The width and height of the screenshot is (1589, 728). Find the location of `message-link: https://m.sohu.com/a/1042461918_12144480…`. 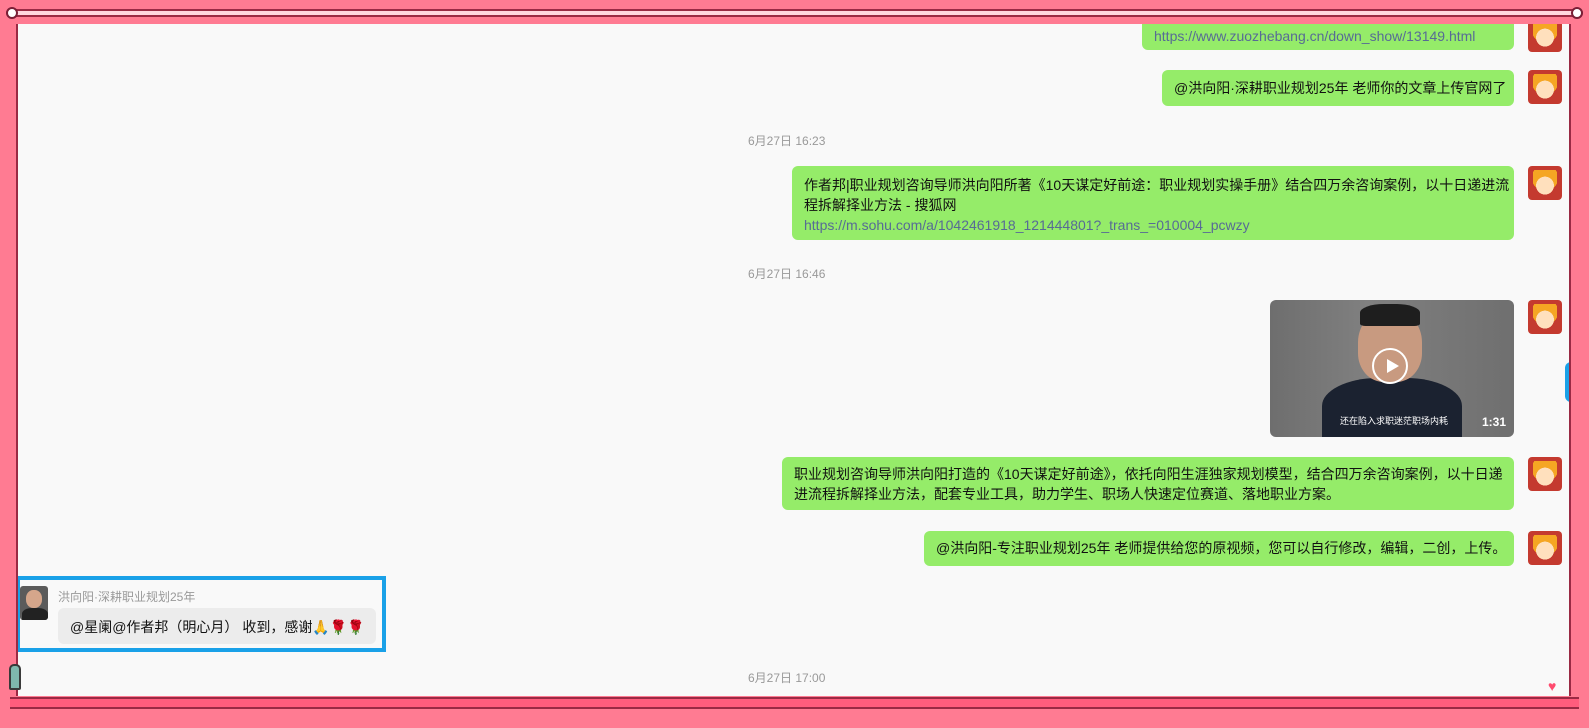

message-link: https://m.sohu.com/a/1042461918_12144480… is located at coordinates (1153, 225).